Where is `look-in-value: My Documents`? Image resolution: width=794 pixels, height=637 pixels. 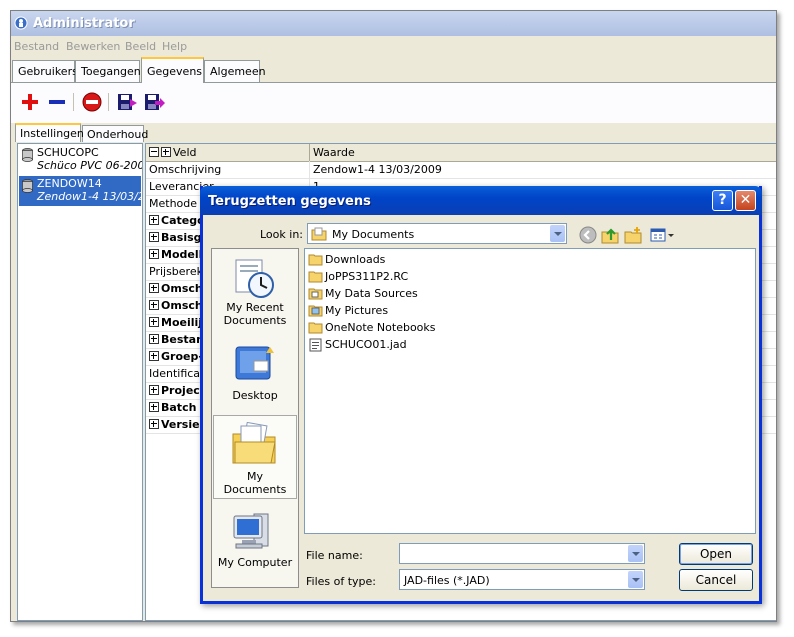
look-in-value: My Documents is located at coordinates (373, 234).